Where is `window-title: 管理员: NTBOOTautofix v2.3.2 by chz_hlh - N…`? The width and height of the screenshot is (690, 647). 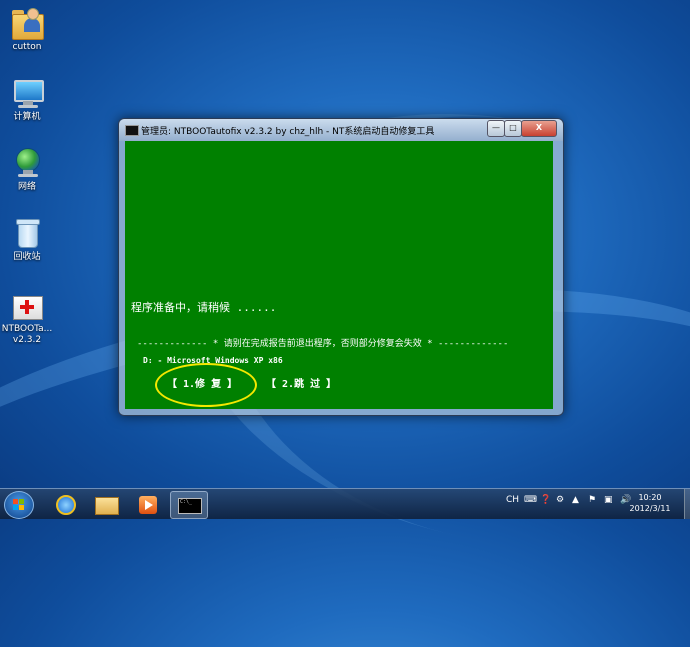 window-title: 管理员: NTBOOTautofix v2.3.2 by chz_hlh - N… is located at coordinates (288, 132).